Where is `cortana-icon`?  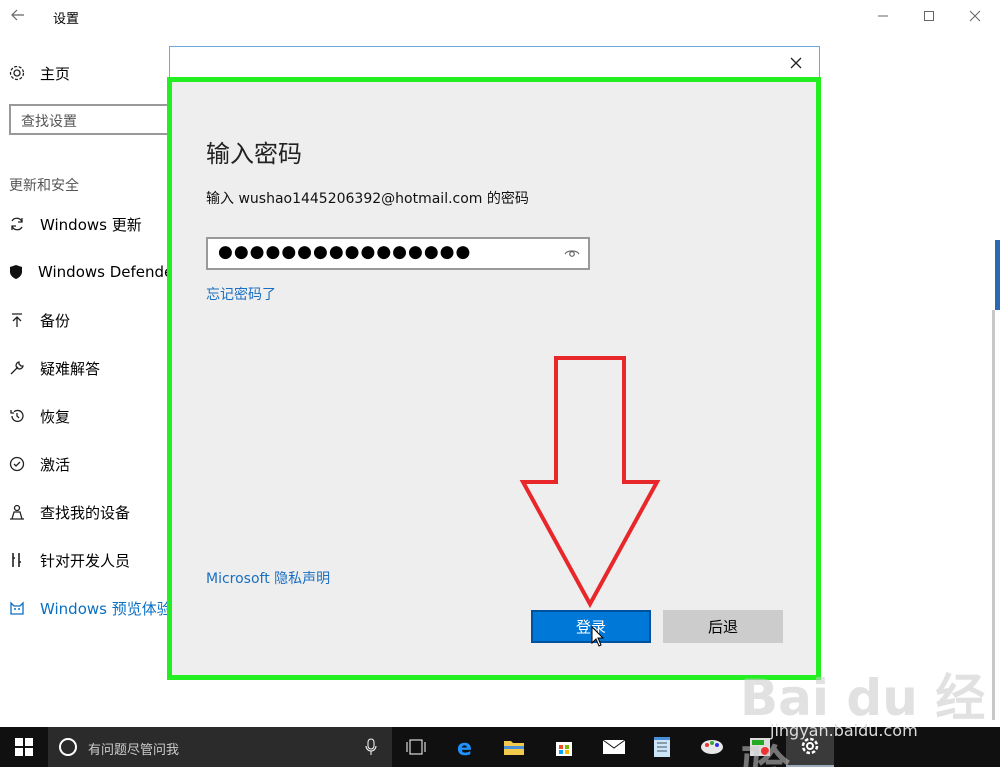
cortana-icon is located at coordinates (68, 747).